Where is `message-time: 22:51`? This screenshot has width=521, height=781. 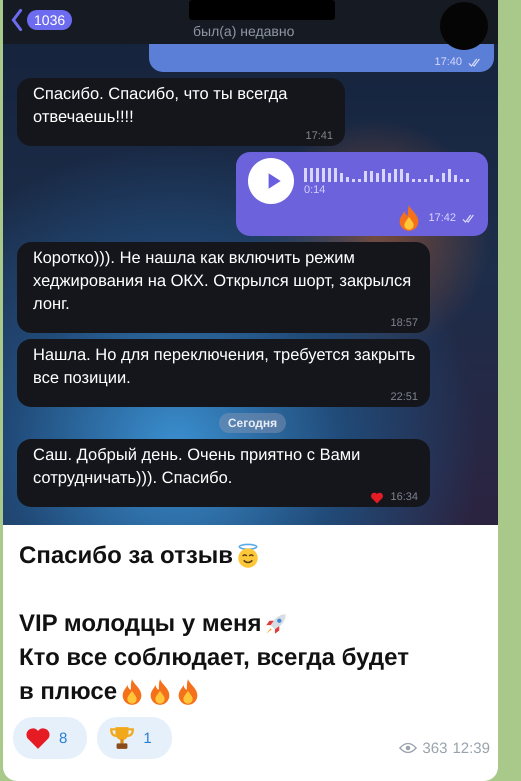 message-time: 22:51 is located at coordinates (404, 397).